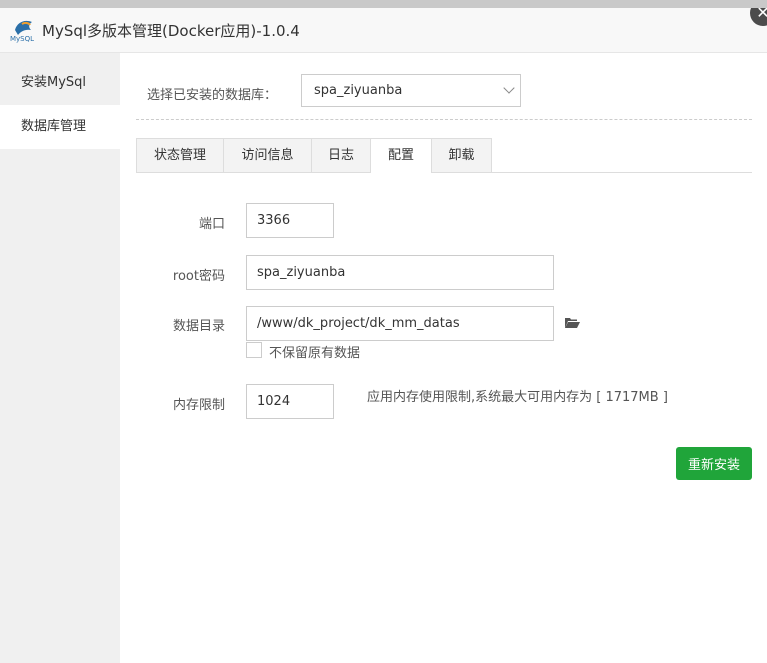 The height and width of the screenshot is (663, 767). Describe the element at coordinates (411, 90) in the screenshot. I see `db-select: spa_ziyuanba` at that location.